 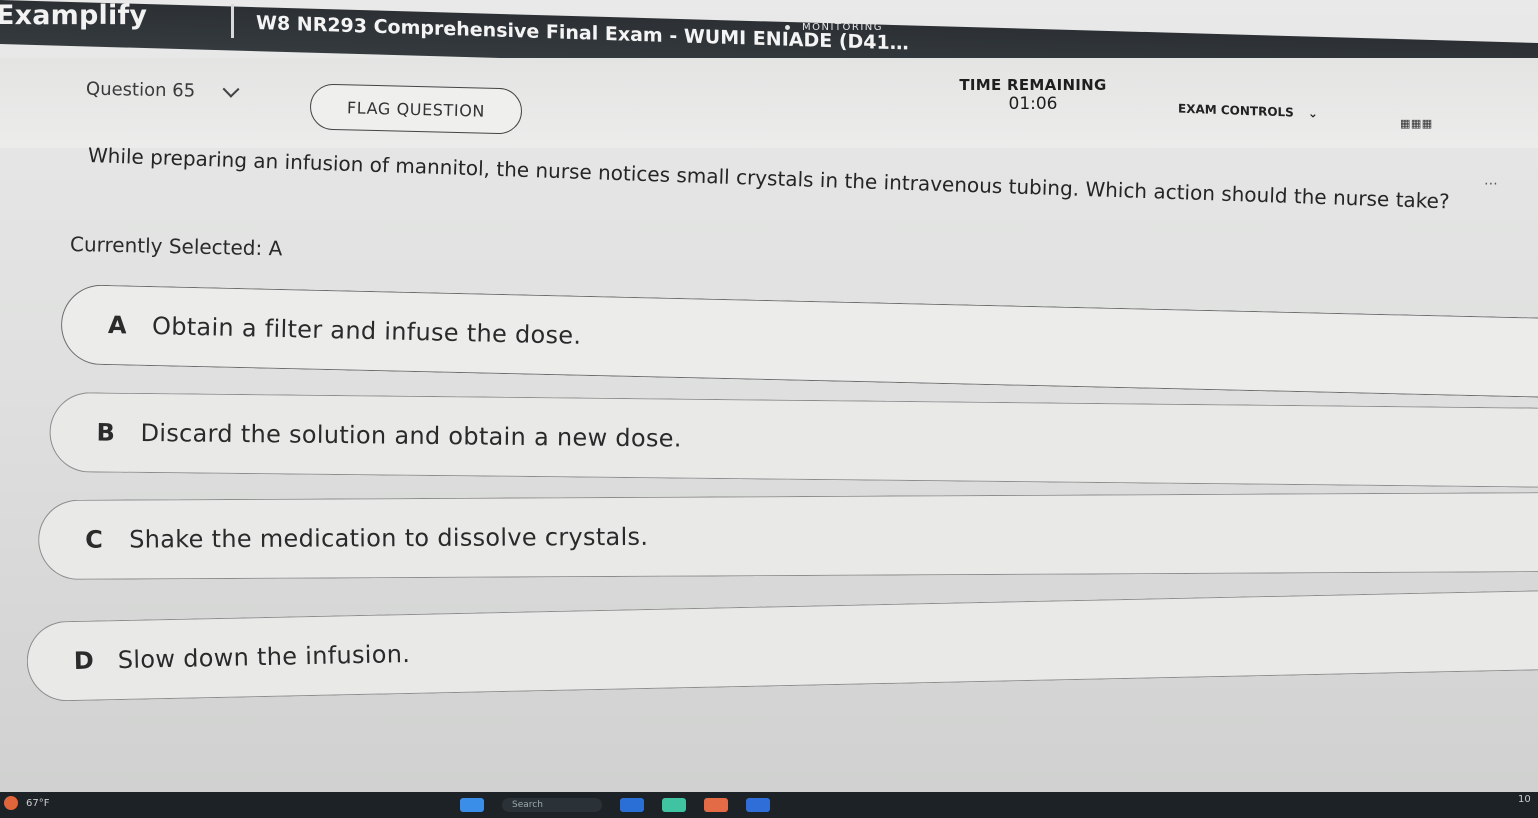 I want to click on option-text: Slow down the infusion., so click(x=264, y=657).